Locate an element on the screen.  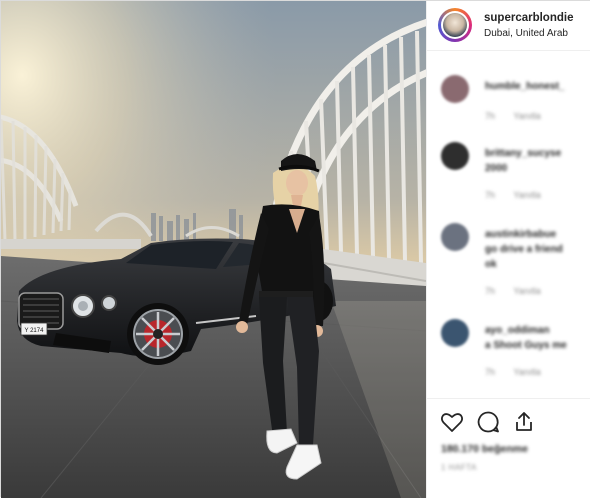
post-header: supercarblondie Dubai, United Arab is located at coordinates (508, 26).